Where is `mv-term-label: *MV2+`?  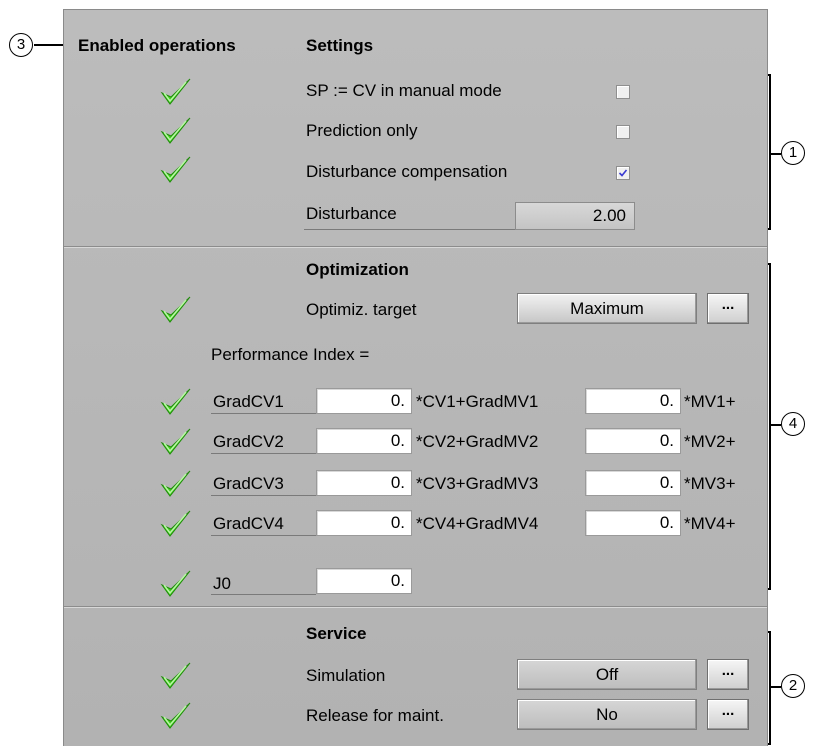 mv-term-label: *MV2+ is located at coordinates (710, 441).